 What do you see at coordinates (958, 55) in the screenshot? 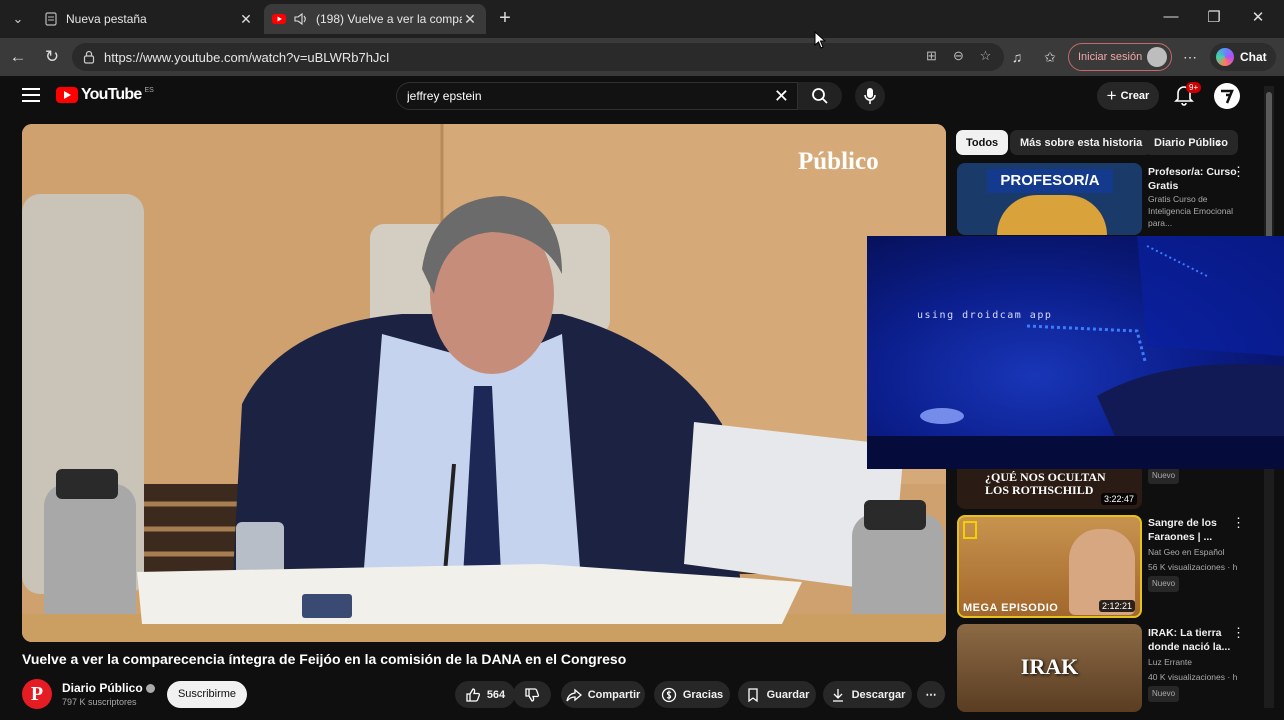
I see `zoom-icon: ⊖` at bounding box center [958, 55].